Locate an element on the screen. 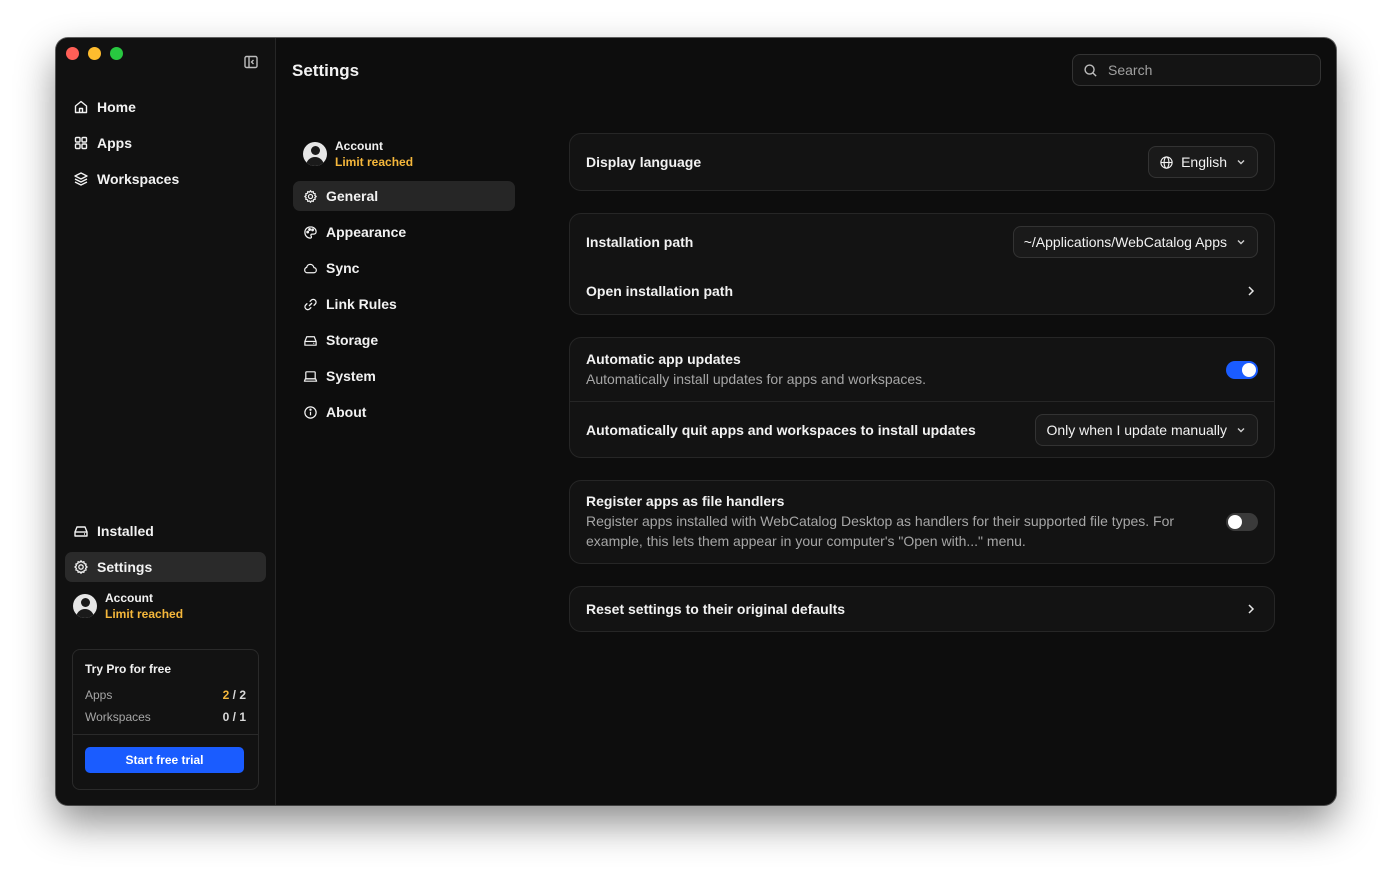 The image size is (1392, 880). sidebar-item-installed: Installed is located at coordinates (165, 531).